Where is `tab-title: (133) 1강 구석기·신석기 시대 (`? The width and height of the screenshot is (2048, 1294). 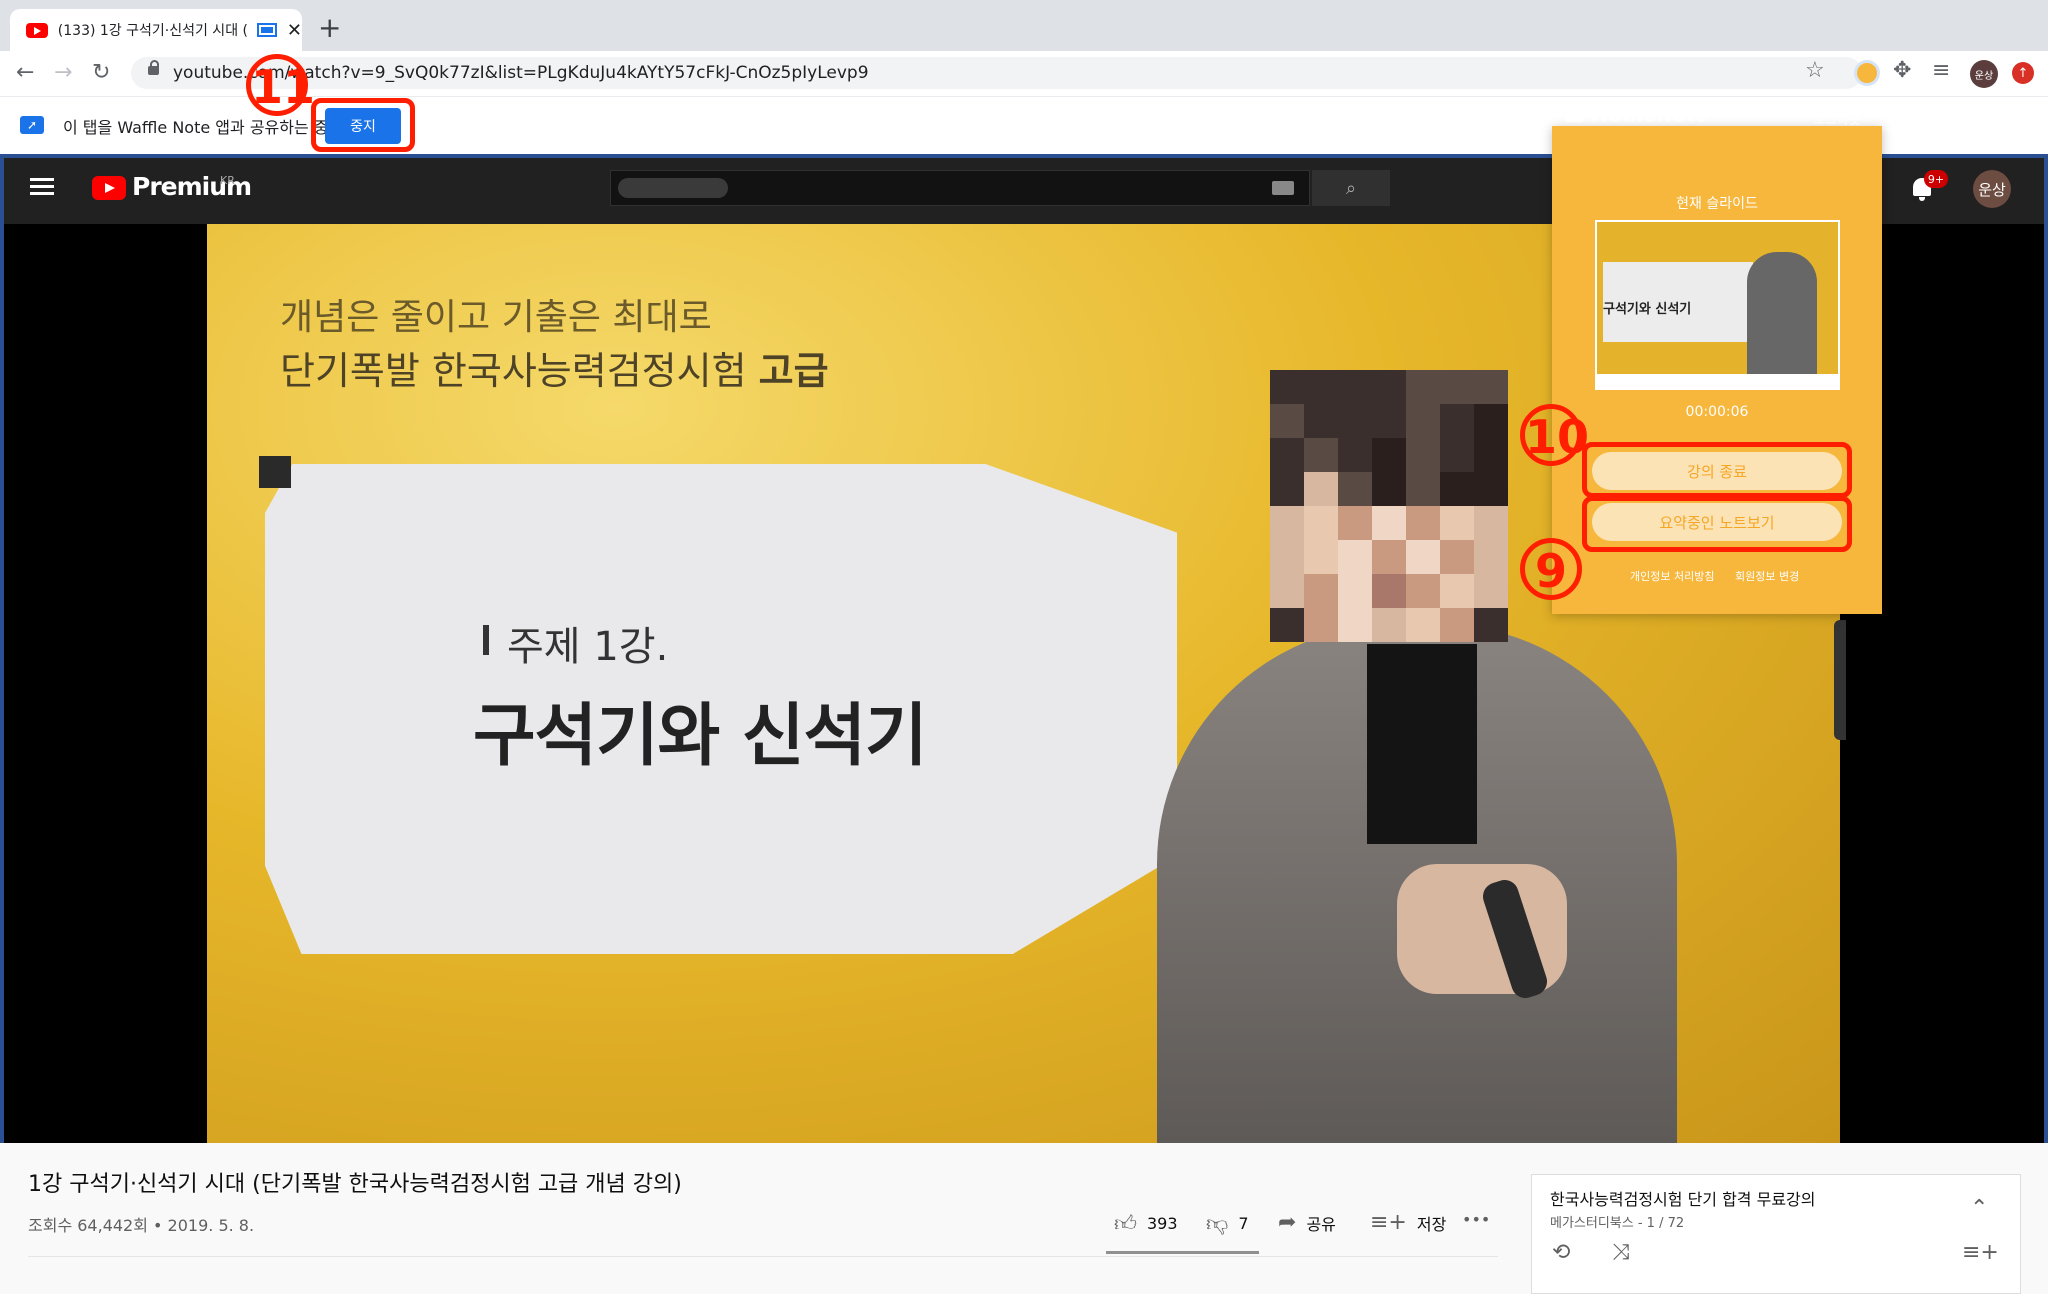
tab-title: (133) 1강 구석기·신석기 시대 ( is located at coordinates (152, 31).